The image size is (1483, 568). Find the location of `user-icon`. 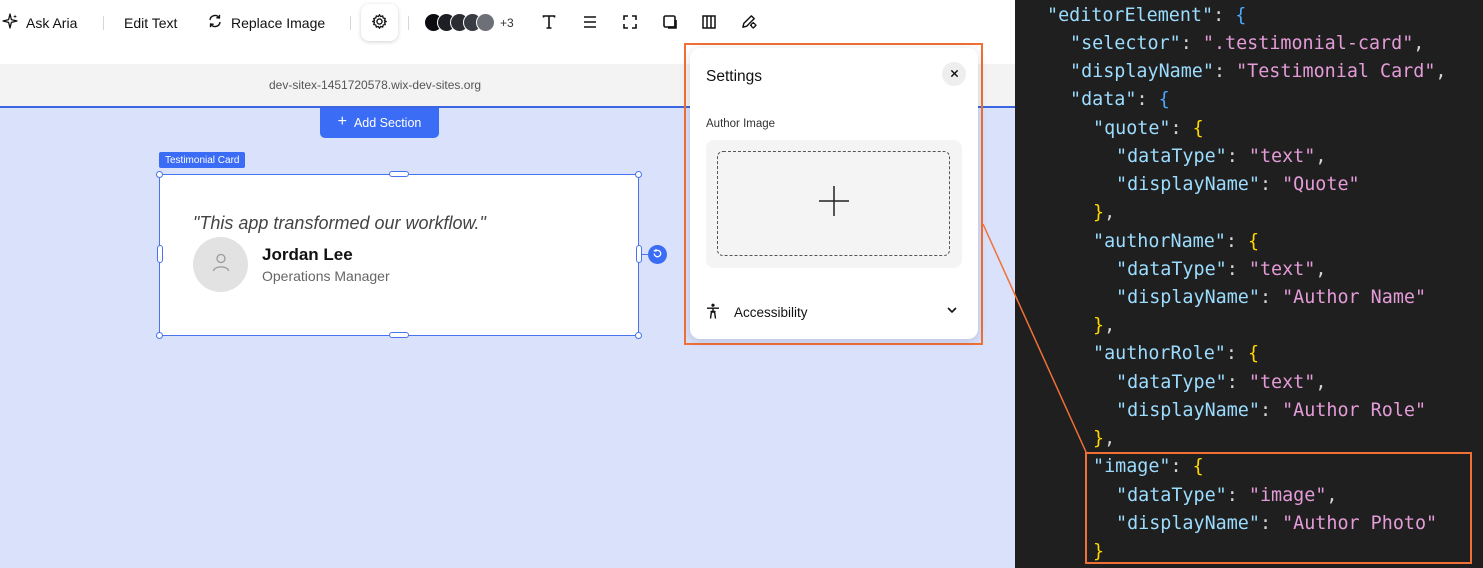

user-icon is located at coordinates (221, 264).